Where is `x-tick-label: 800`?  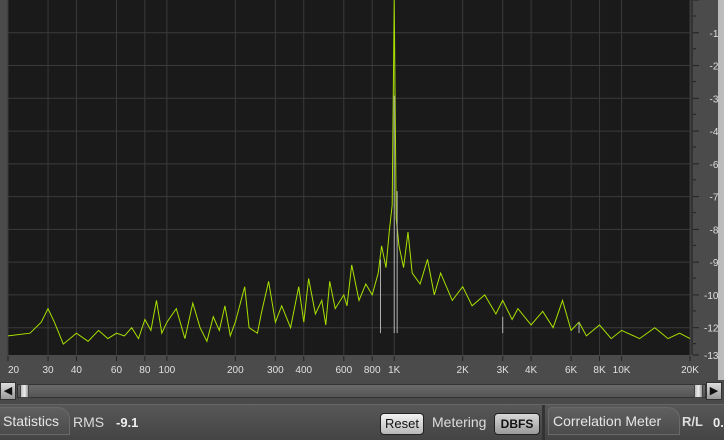
x-tick-label: 800 is located at coordinates (372, 370).